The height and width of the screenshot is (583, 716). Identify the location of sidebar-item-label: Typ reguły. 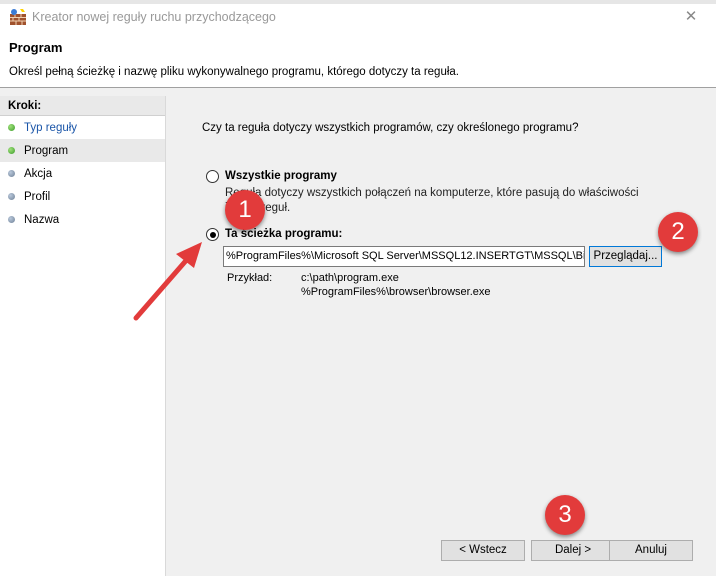
(51, 127).